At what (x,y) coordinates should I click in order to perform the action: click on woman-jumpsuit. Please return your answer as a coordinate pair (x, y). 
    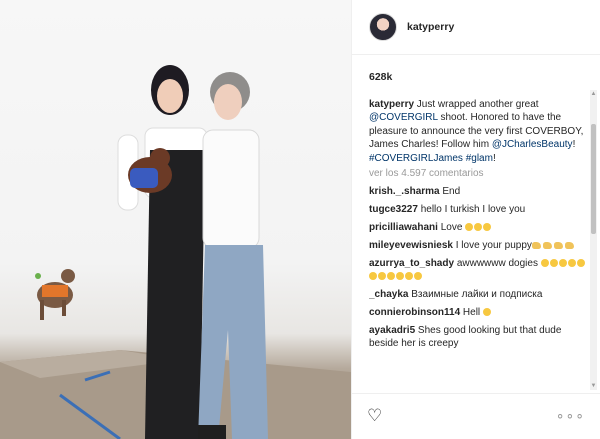
    Looking at the image, I should click on (175, 294).